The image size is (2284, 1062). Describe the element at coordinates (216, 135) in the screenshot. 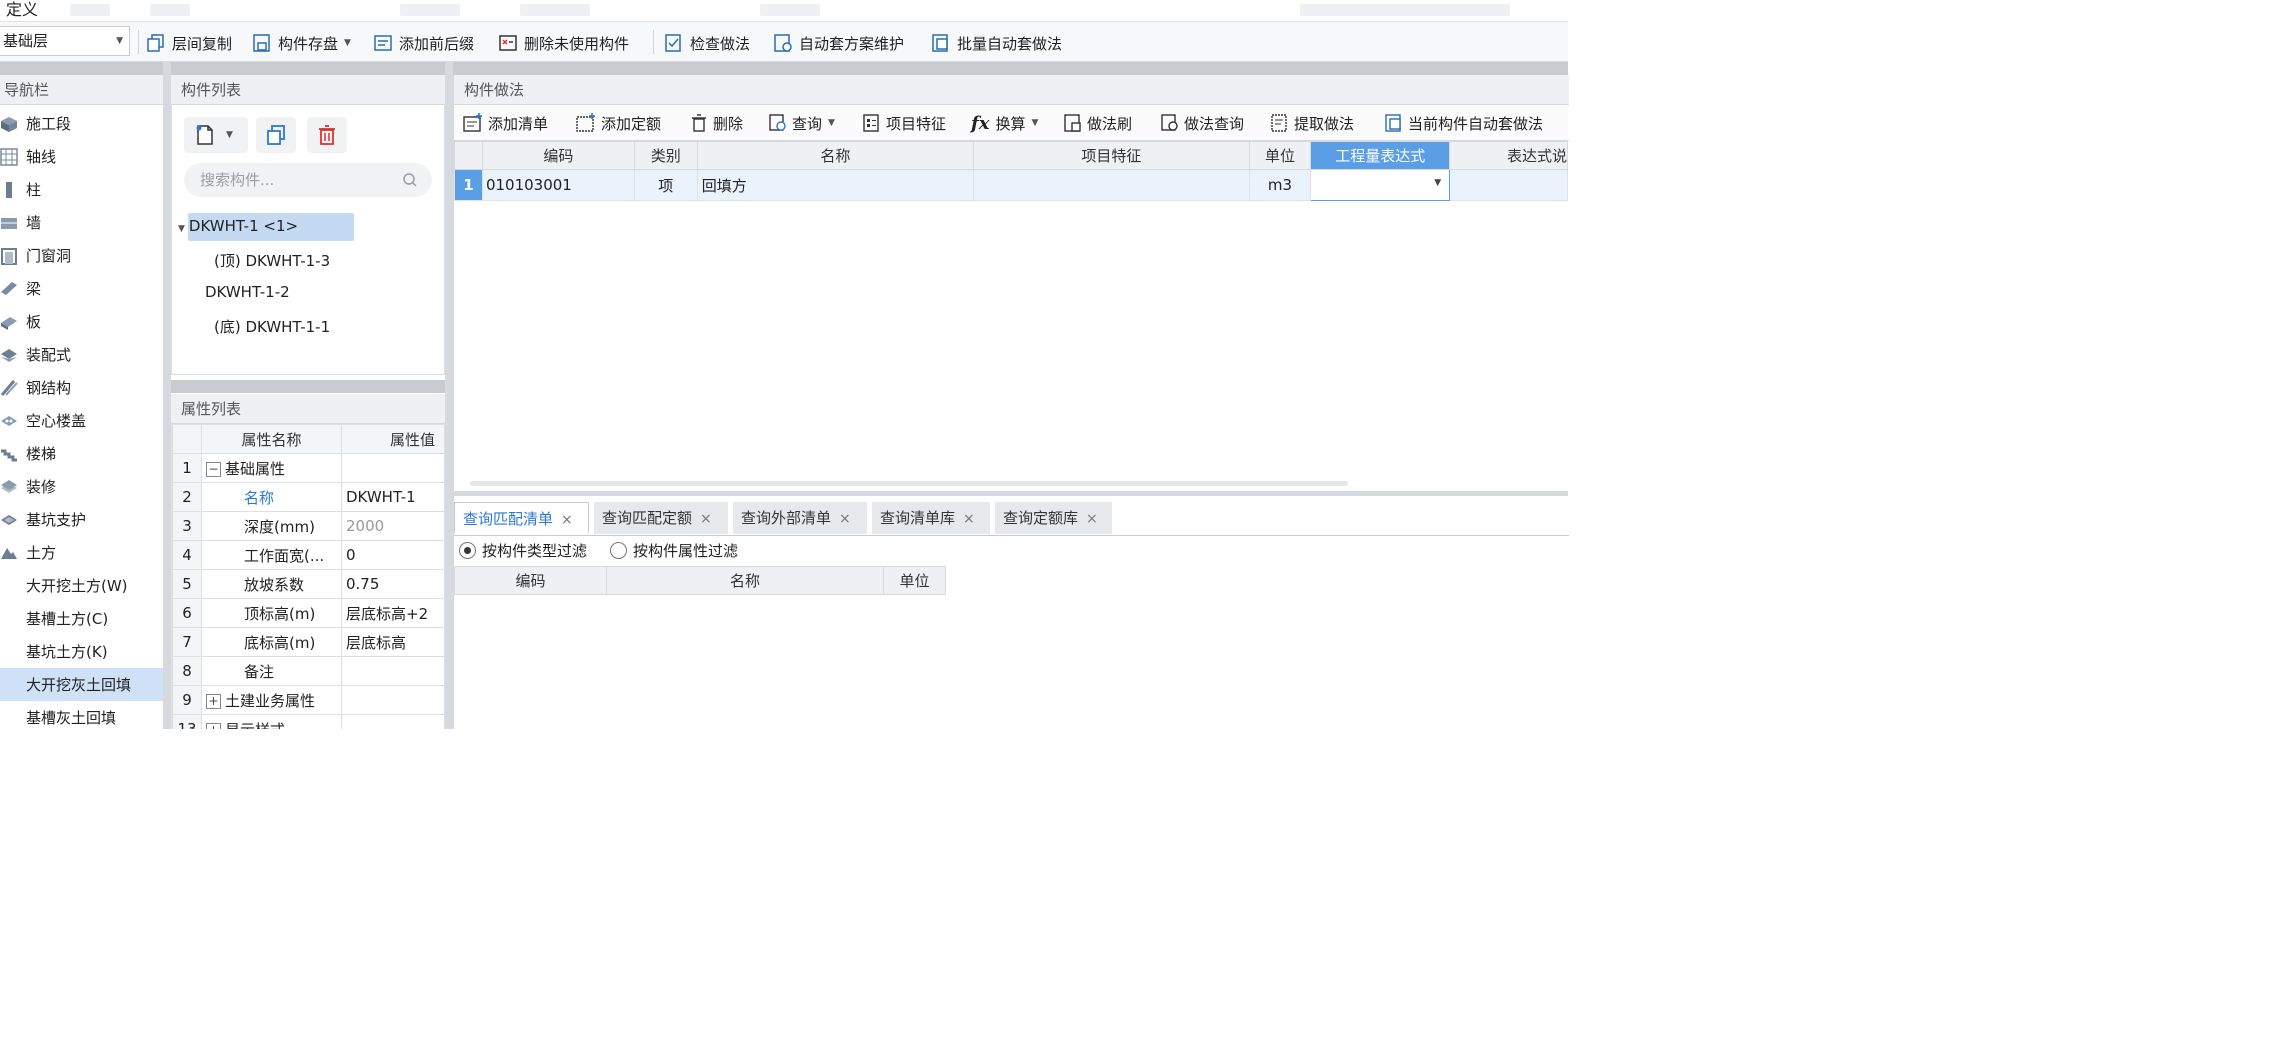

I see `new-component-button: ▼` at that location.